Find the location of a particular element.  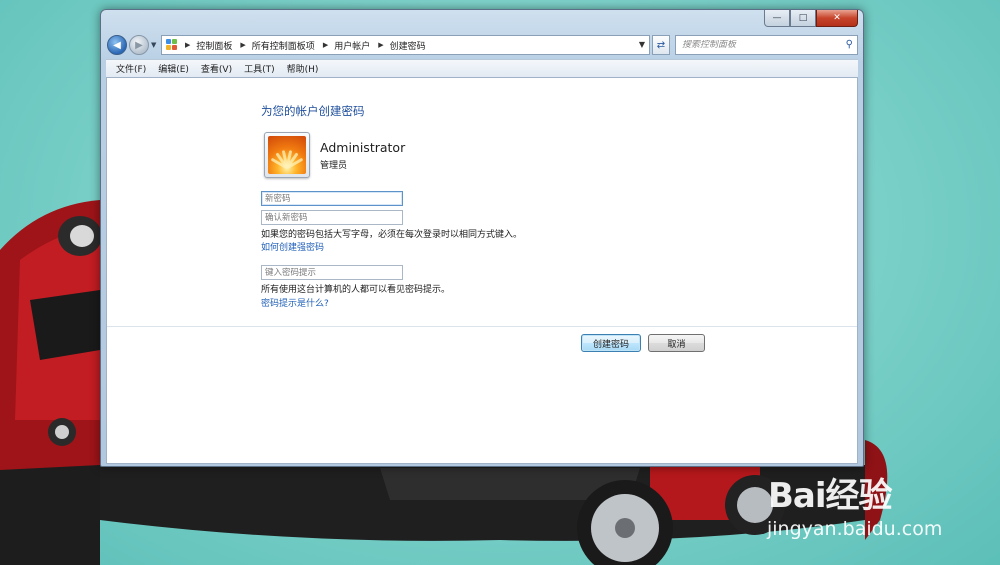

back-button: ◀ is located at coordinates (117, 45).